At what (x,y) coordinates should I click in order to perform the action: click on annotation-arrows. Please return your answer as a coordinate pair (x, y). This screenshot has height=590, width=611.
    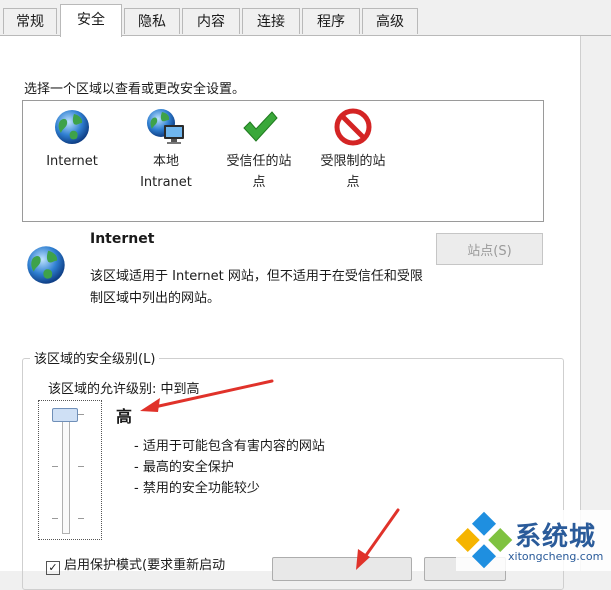
    Looking at the image, I should click on (270, 474).